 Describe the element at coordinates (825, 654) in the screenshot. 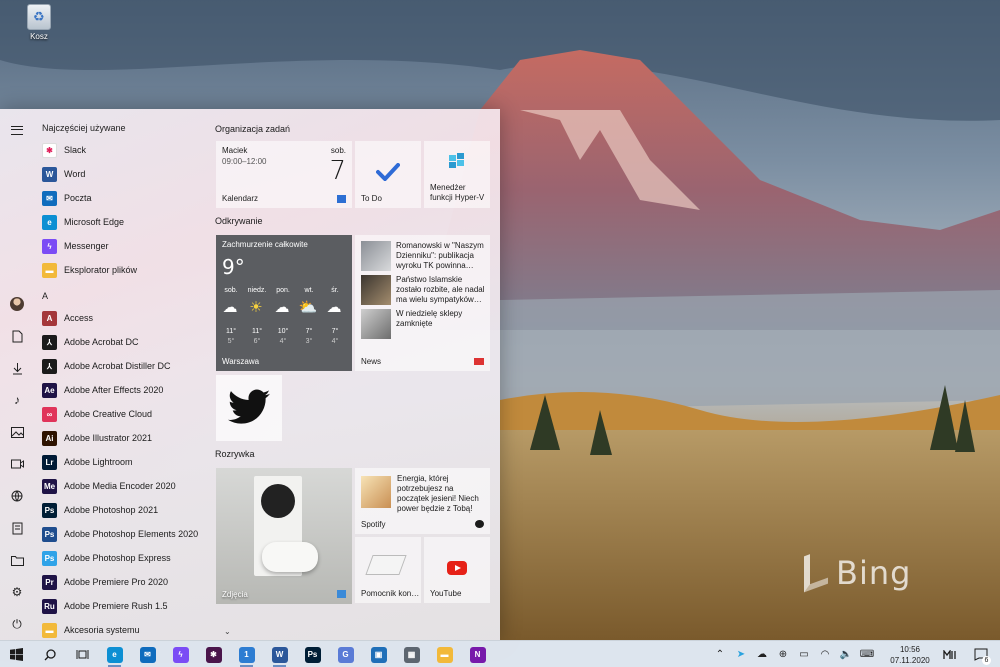

I see `wifi-icon: ◠` at that location.